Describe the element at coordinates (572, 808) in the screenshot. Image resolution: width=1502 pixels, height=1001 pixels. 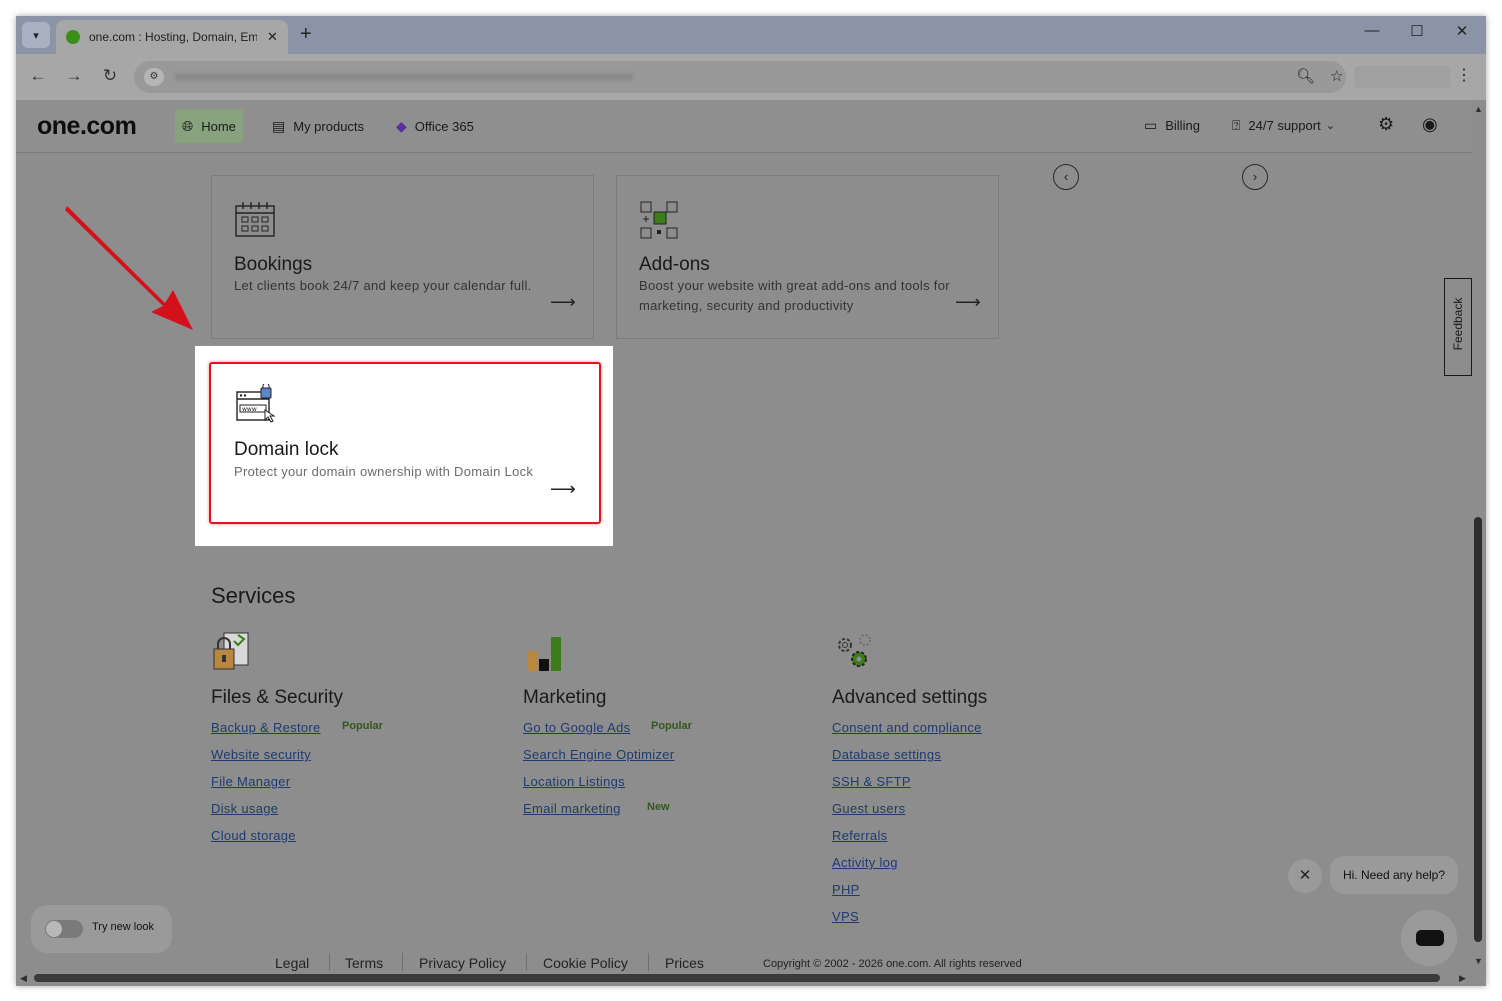
I see `email-marketing-link: Email marketing` at that location.